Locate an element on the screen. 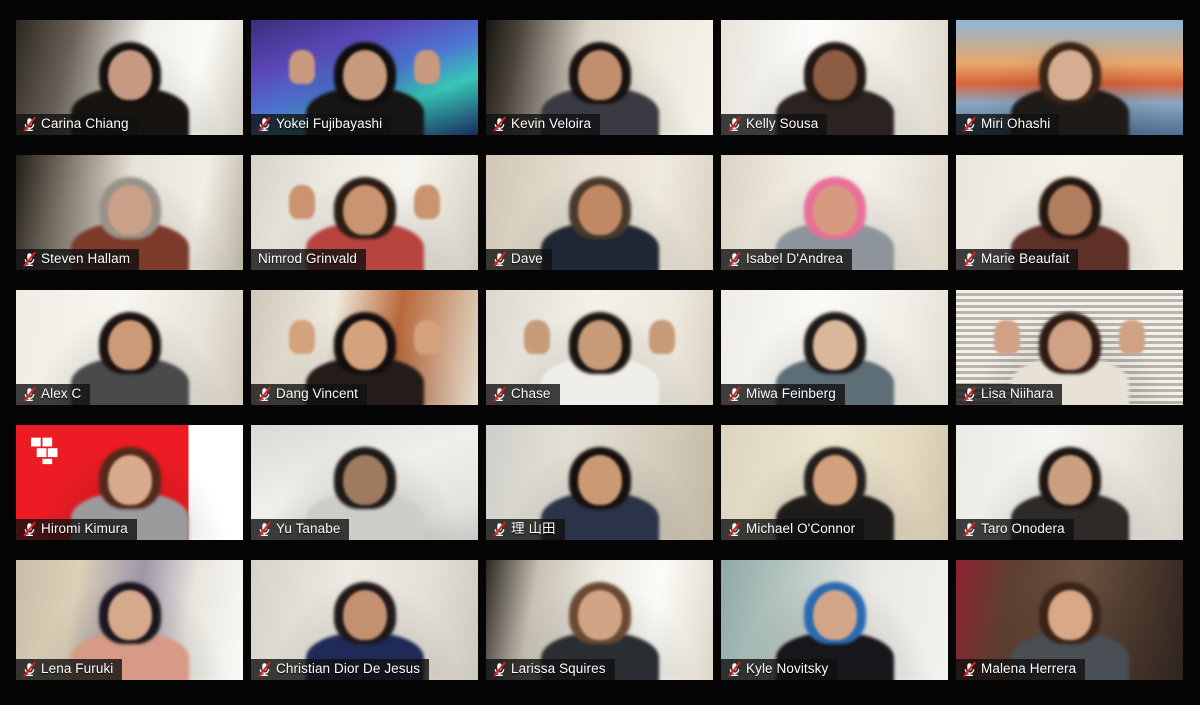 The image size is (1200, 705). participant-name-label: Yokei Fujibayashi is located at coordinates (329, 123).